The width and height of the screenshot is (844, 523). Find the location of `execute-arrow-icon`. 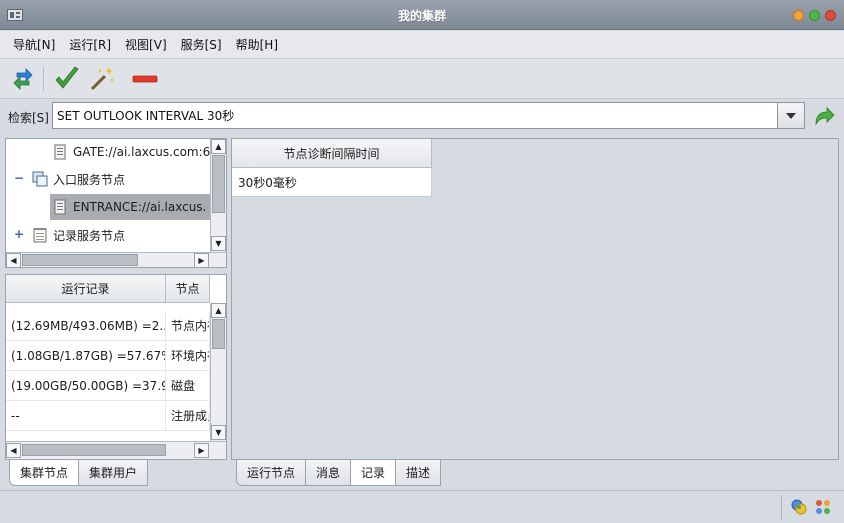

execute-arrow-icon is located at coordinates (824, 116).